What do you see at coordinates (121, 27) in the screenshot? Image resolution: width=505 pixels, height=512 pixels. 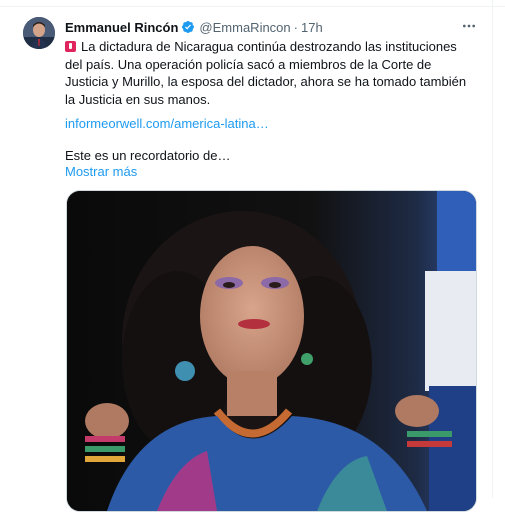 I see `author-name: Emmanuel Rincón` at bounding box center [121, 27].